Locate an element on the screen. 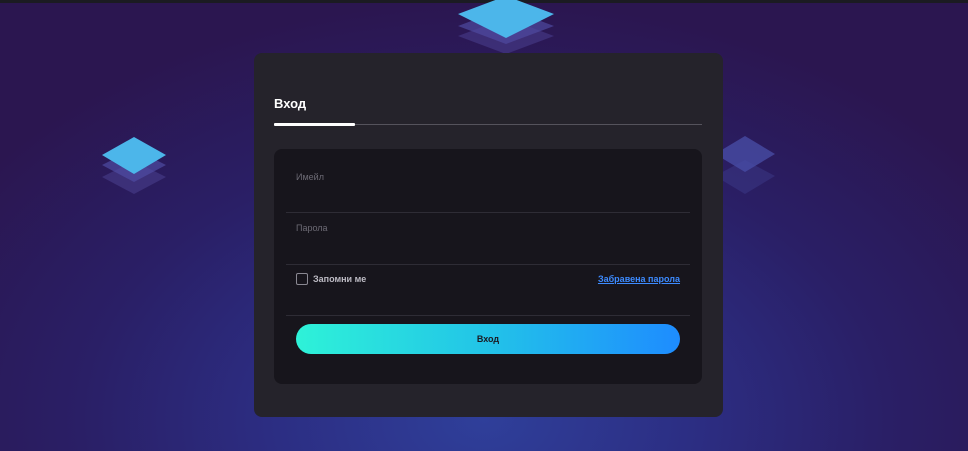  email-field is located at coordinates (493, 196).